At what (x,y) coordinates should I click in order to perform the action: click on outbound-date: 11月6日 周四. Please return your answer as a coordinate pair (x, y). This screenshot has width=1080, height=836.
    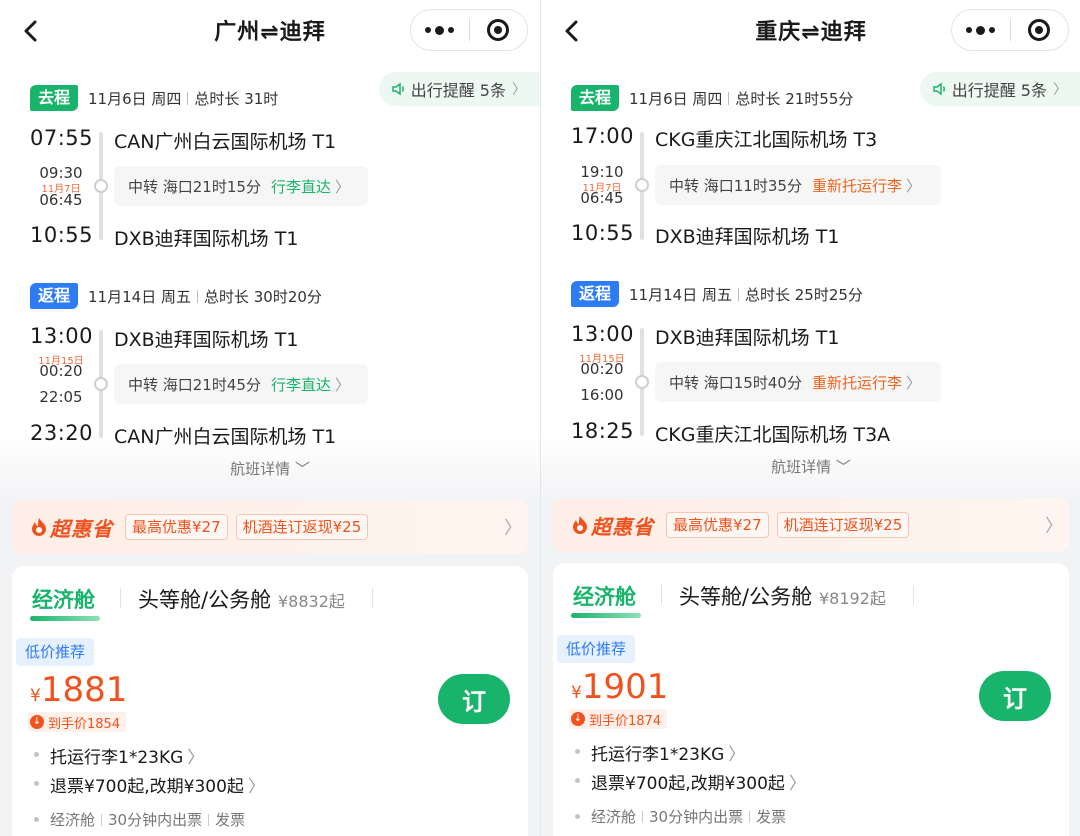
    Looking at the image, I should click on (676, 98).